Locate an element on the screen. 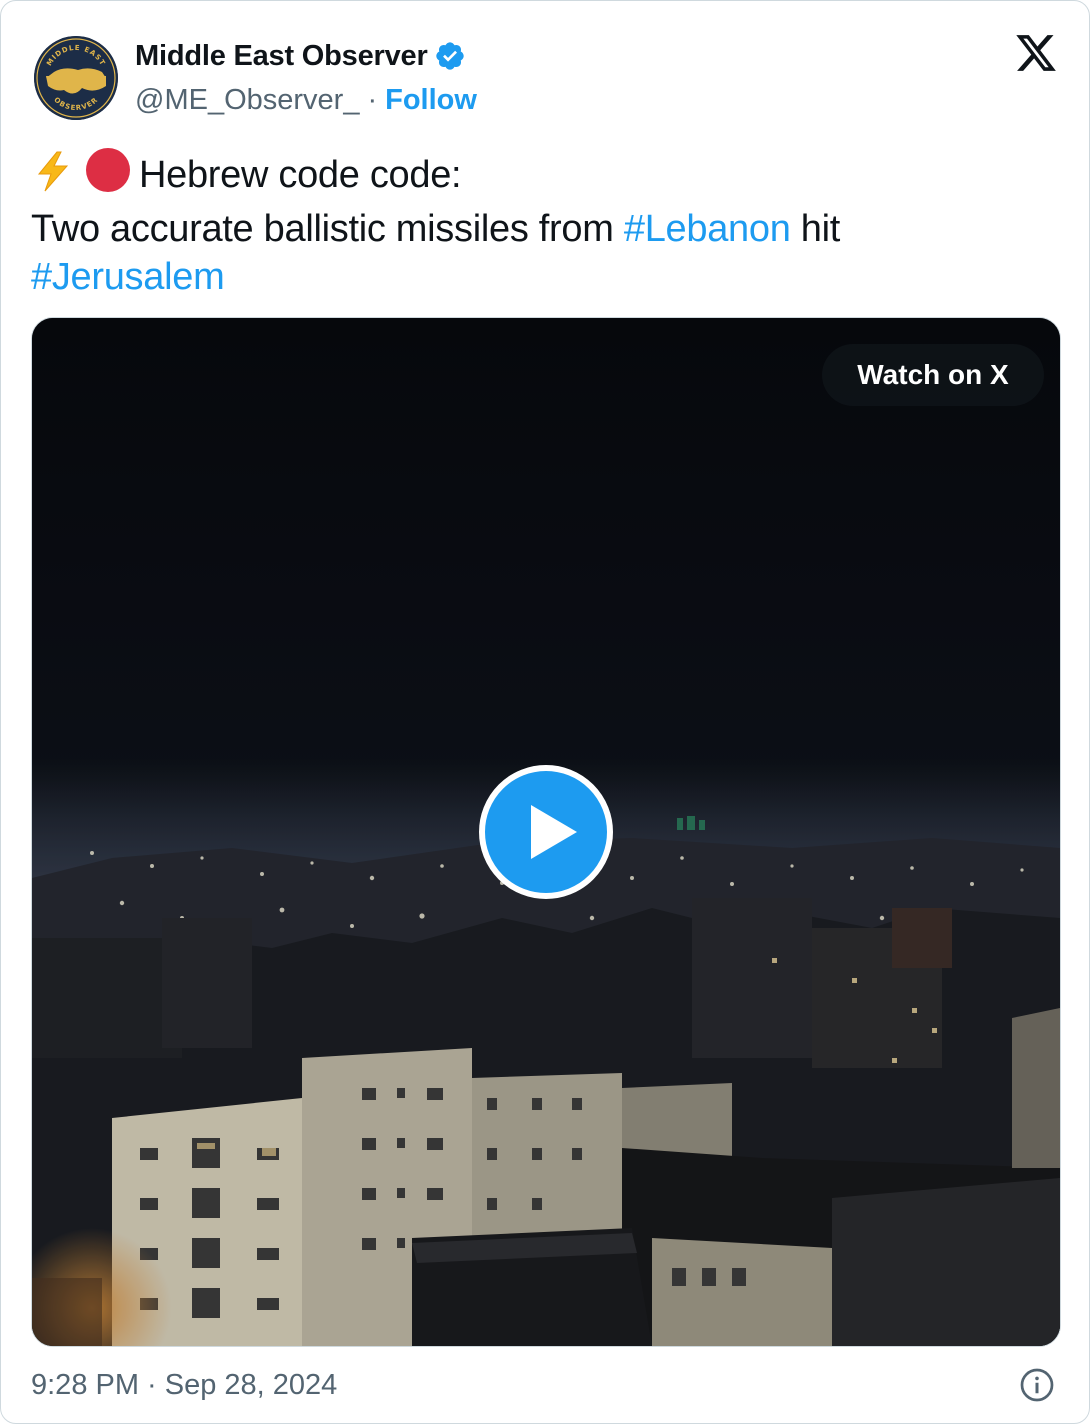 This screenshot has height=1424, width=1090. author-name-row: Middle East Observer is located at coordinates (300, 56).